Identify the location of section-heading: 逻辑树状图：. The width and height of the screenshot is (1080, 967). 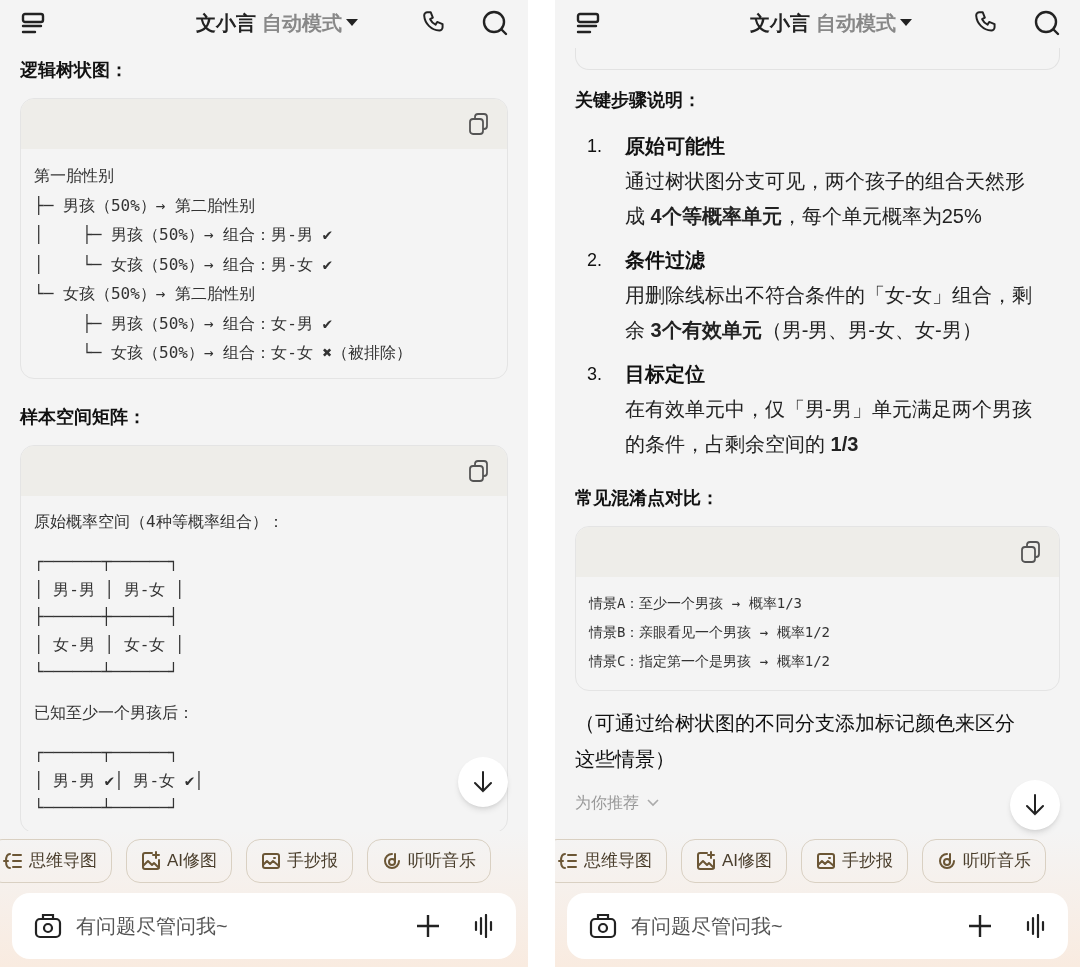
(74, 70).